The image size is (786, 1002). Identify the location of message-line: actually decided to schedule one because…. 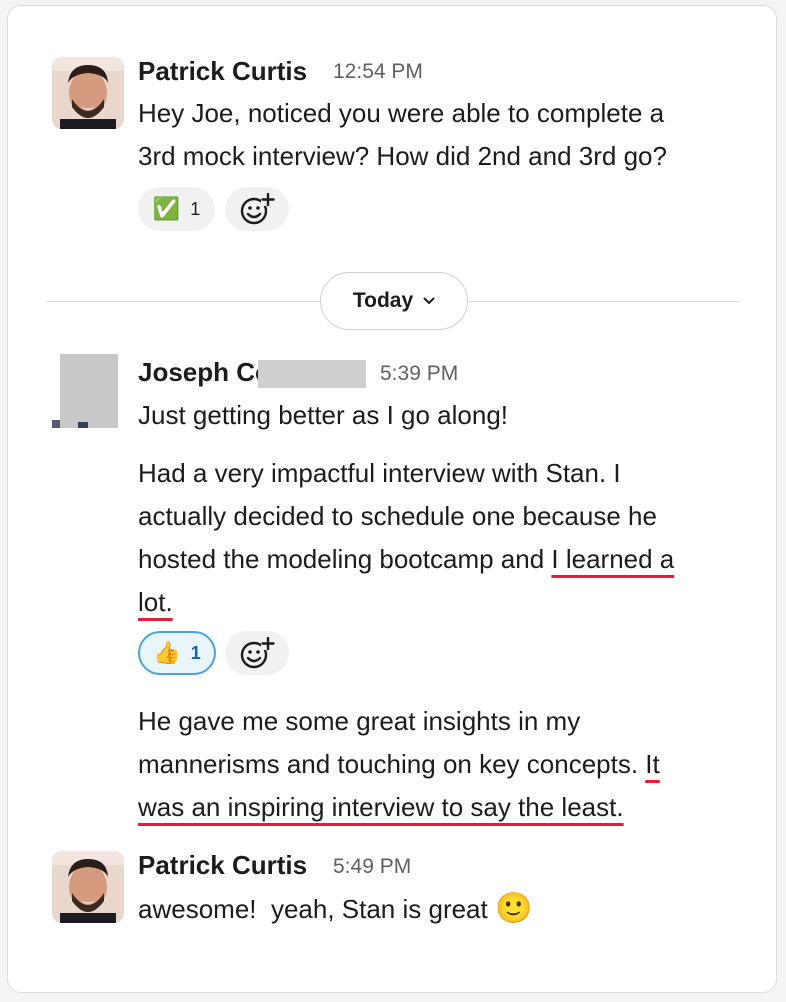
(397, 516).